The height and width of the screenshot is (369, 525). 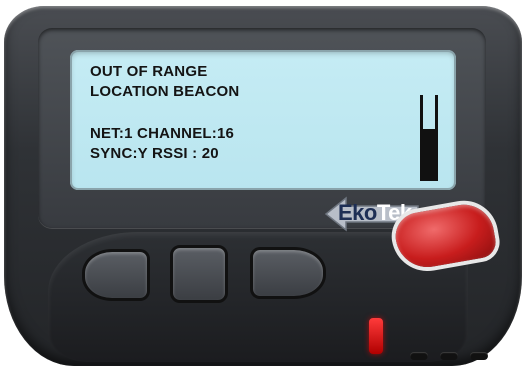 What do you see at coordinates (116, 275) in the screenshot?
I see `left-button` at bounding box center [116, 275].